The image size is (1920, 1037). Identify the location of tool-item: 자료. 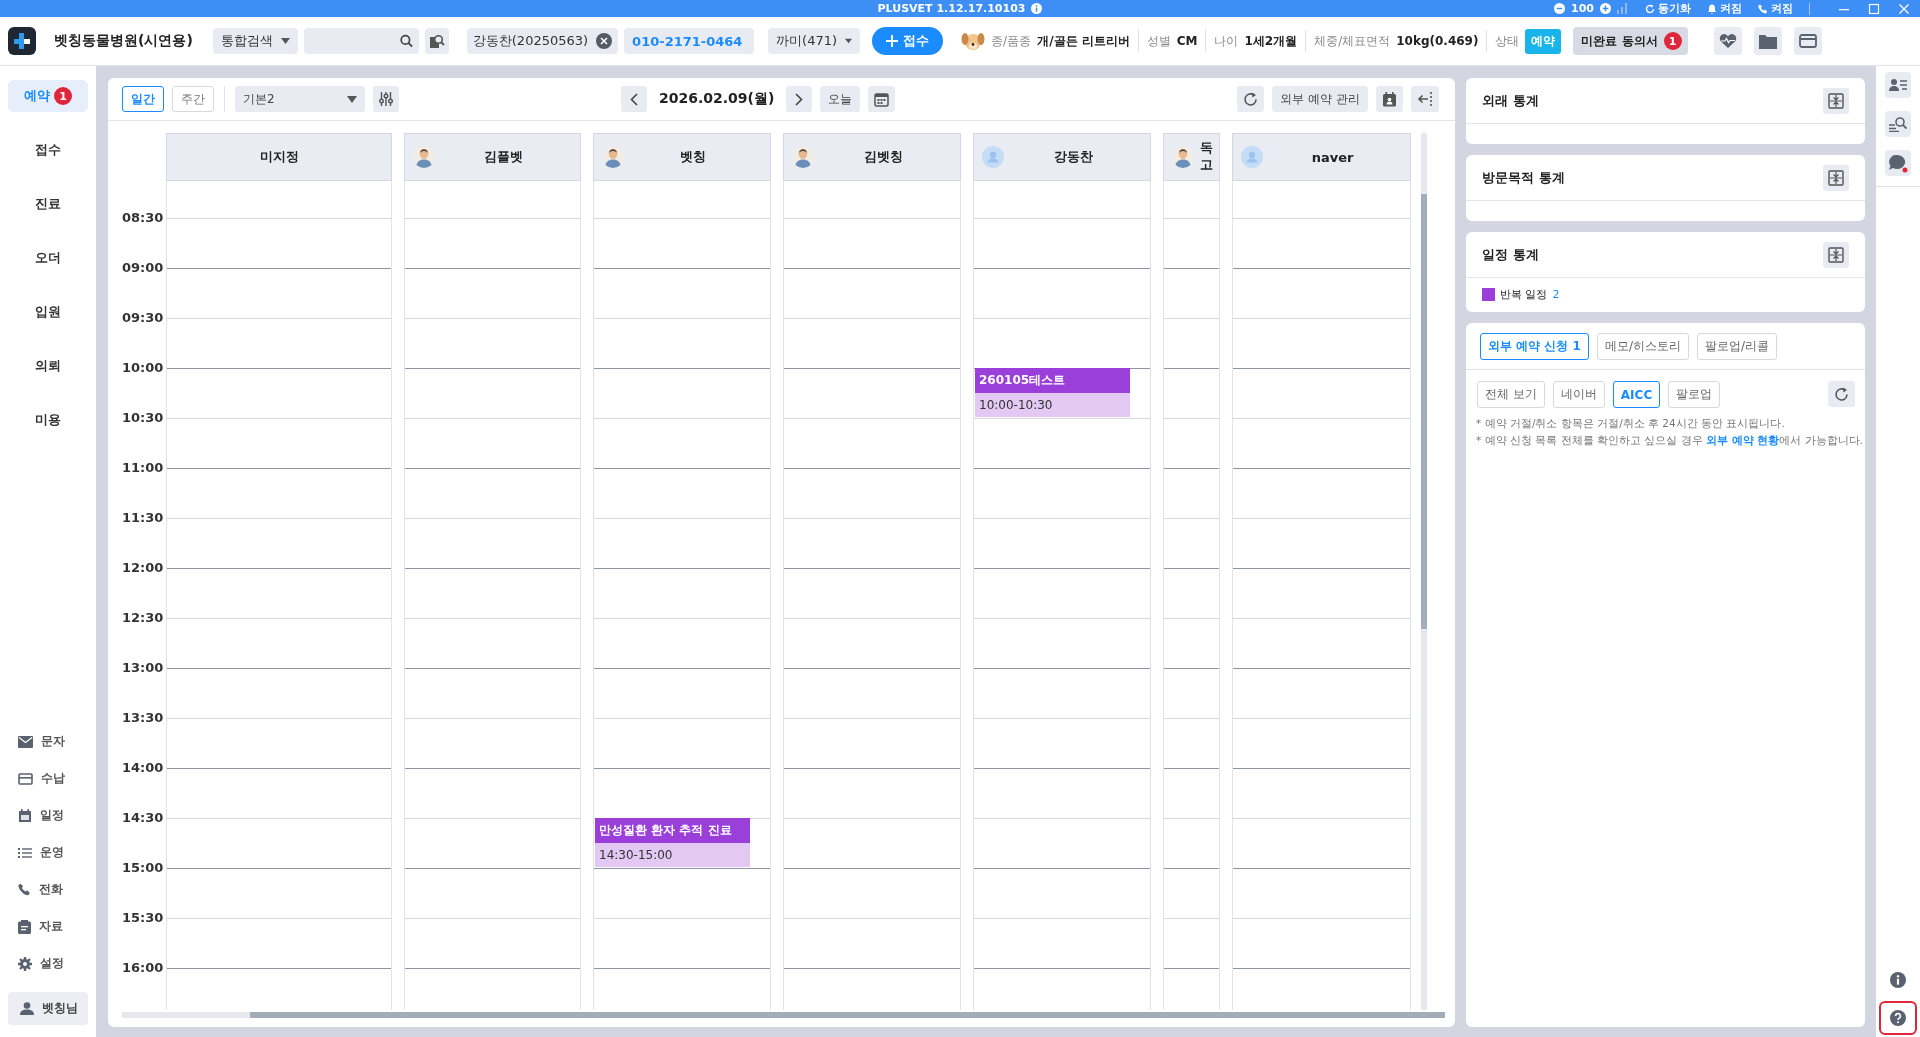
(48, 926).